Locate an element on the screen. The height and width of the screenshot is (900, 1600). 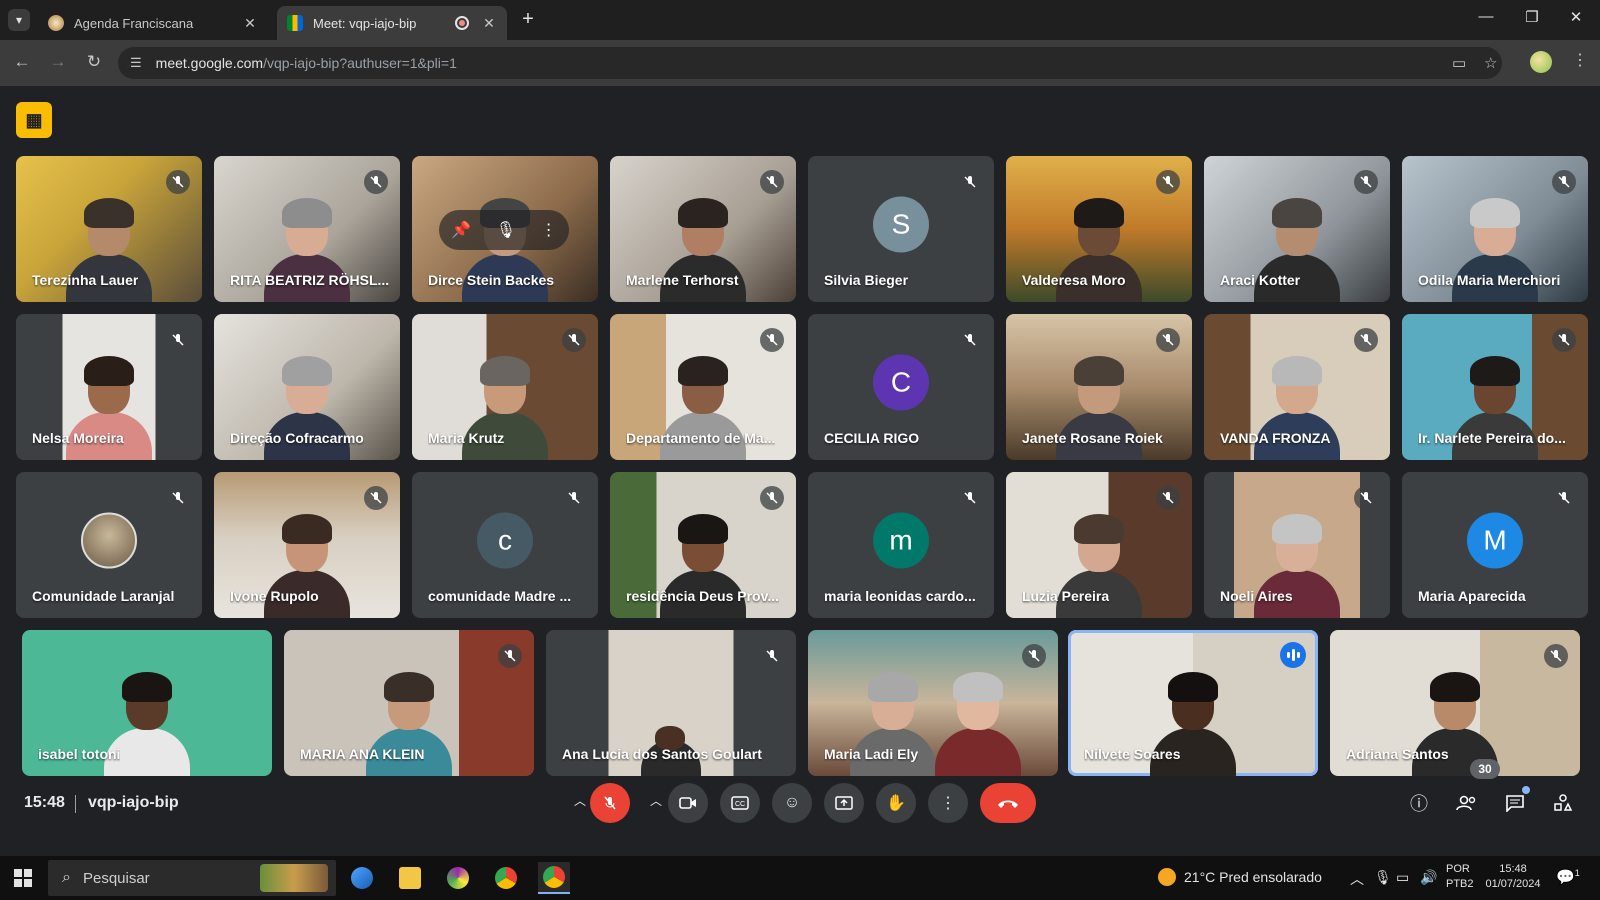
microphone-off-button is located at coordinates (610, 803).